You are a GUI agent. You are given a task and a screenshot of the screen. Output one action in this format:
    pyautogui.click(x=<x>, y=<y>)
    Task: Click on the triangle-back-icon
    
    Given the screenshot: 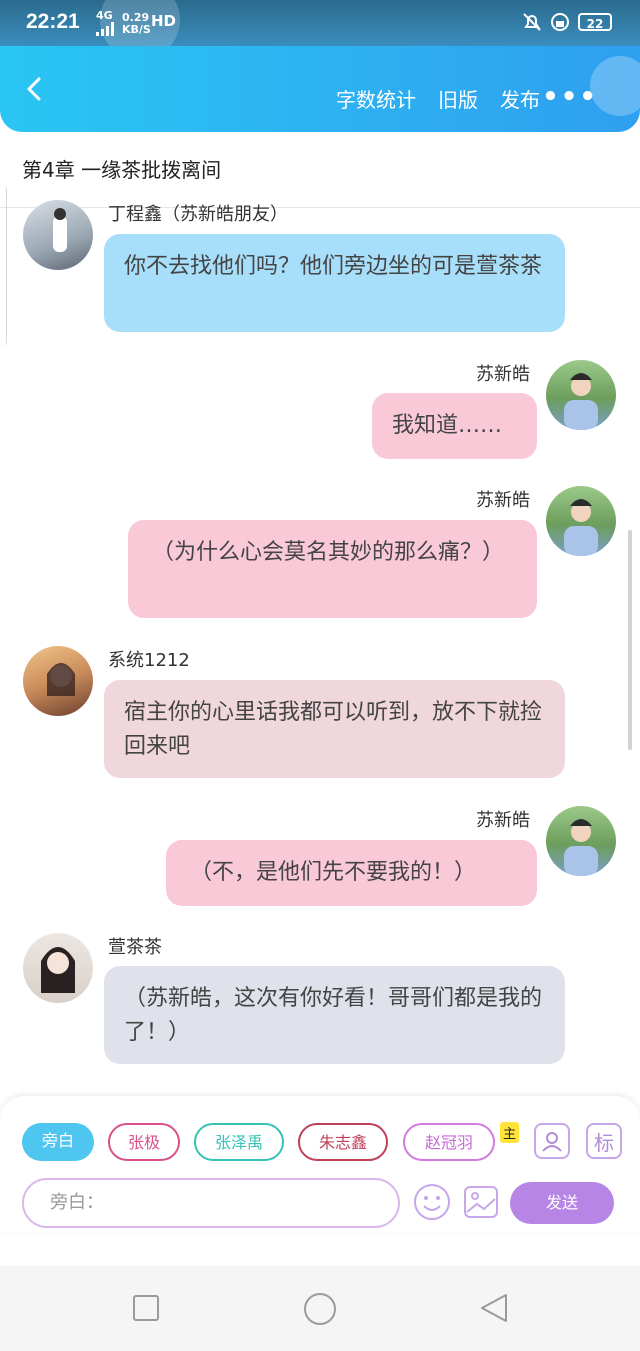 What is the action you would take?
    pyautogui.click(x=494, y=1308)
    